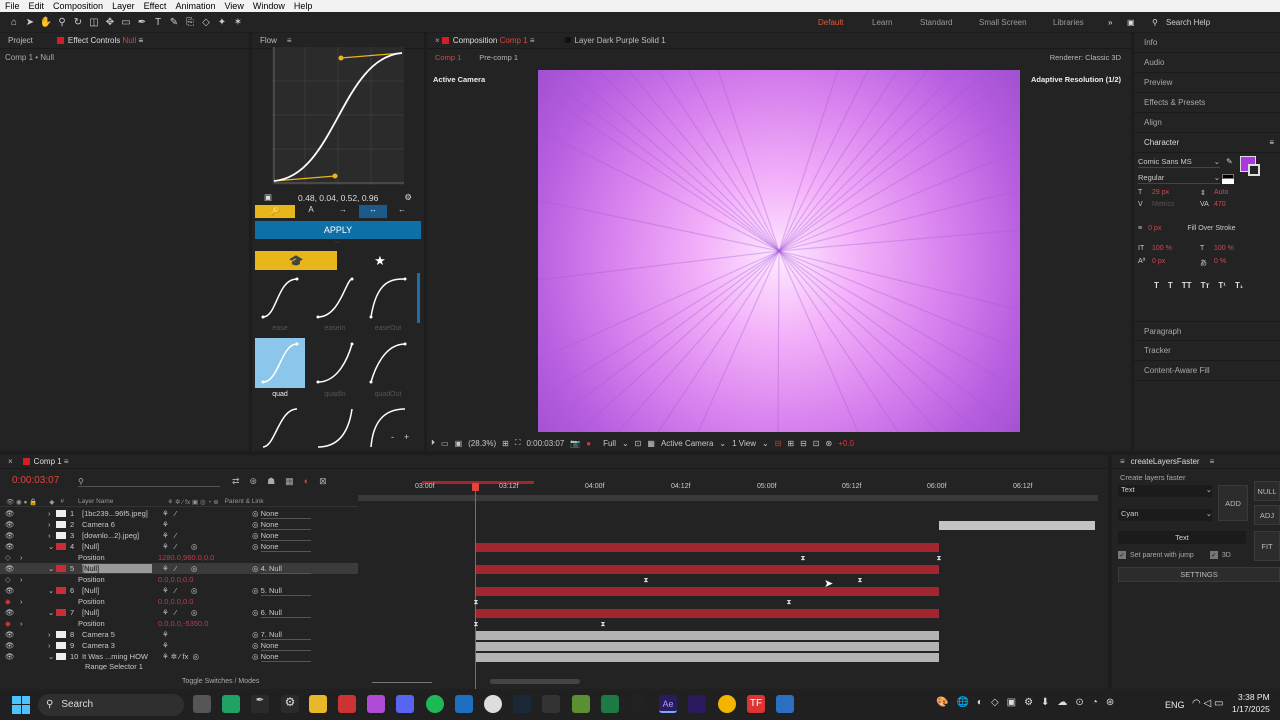  Describe the element at coordinates (186, 557) in the screenshot. I see `property-value: 1280.0,960.0,0.0` at that location.